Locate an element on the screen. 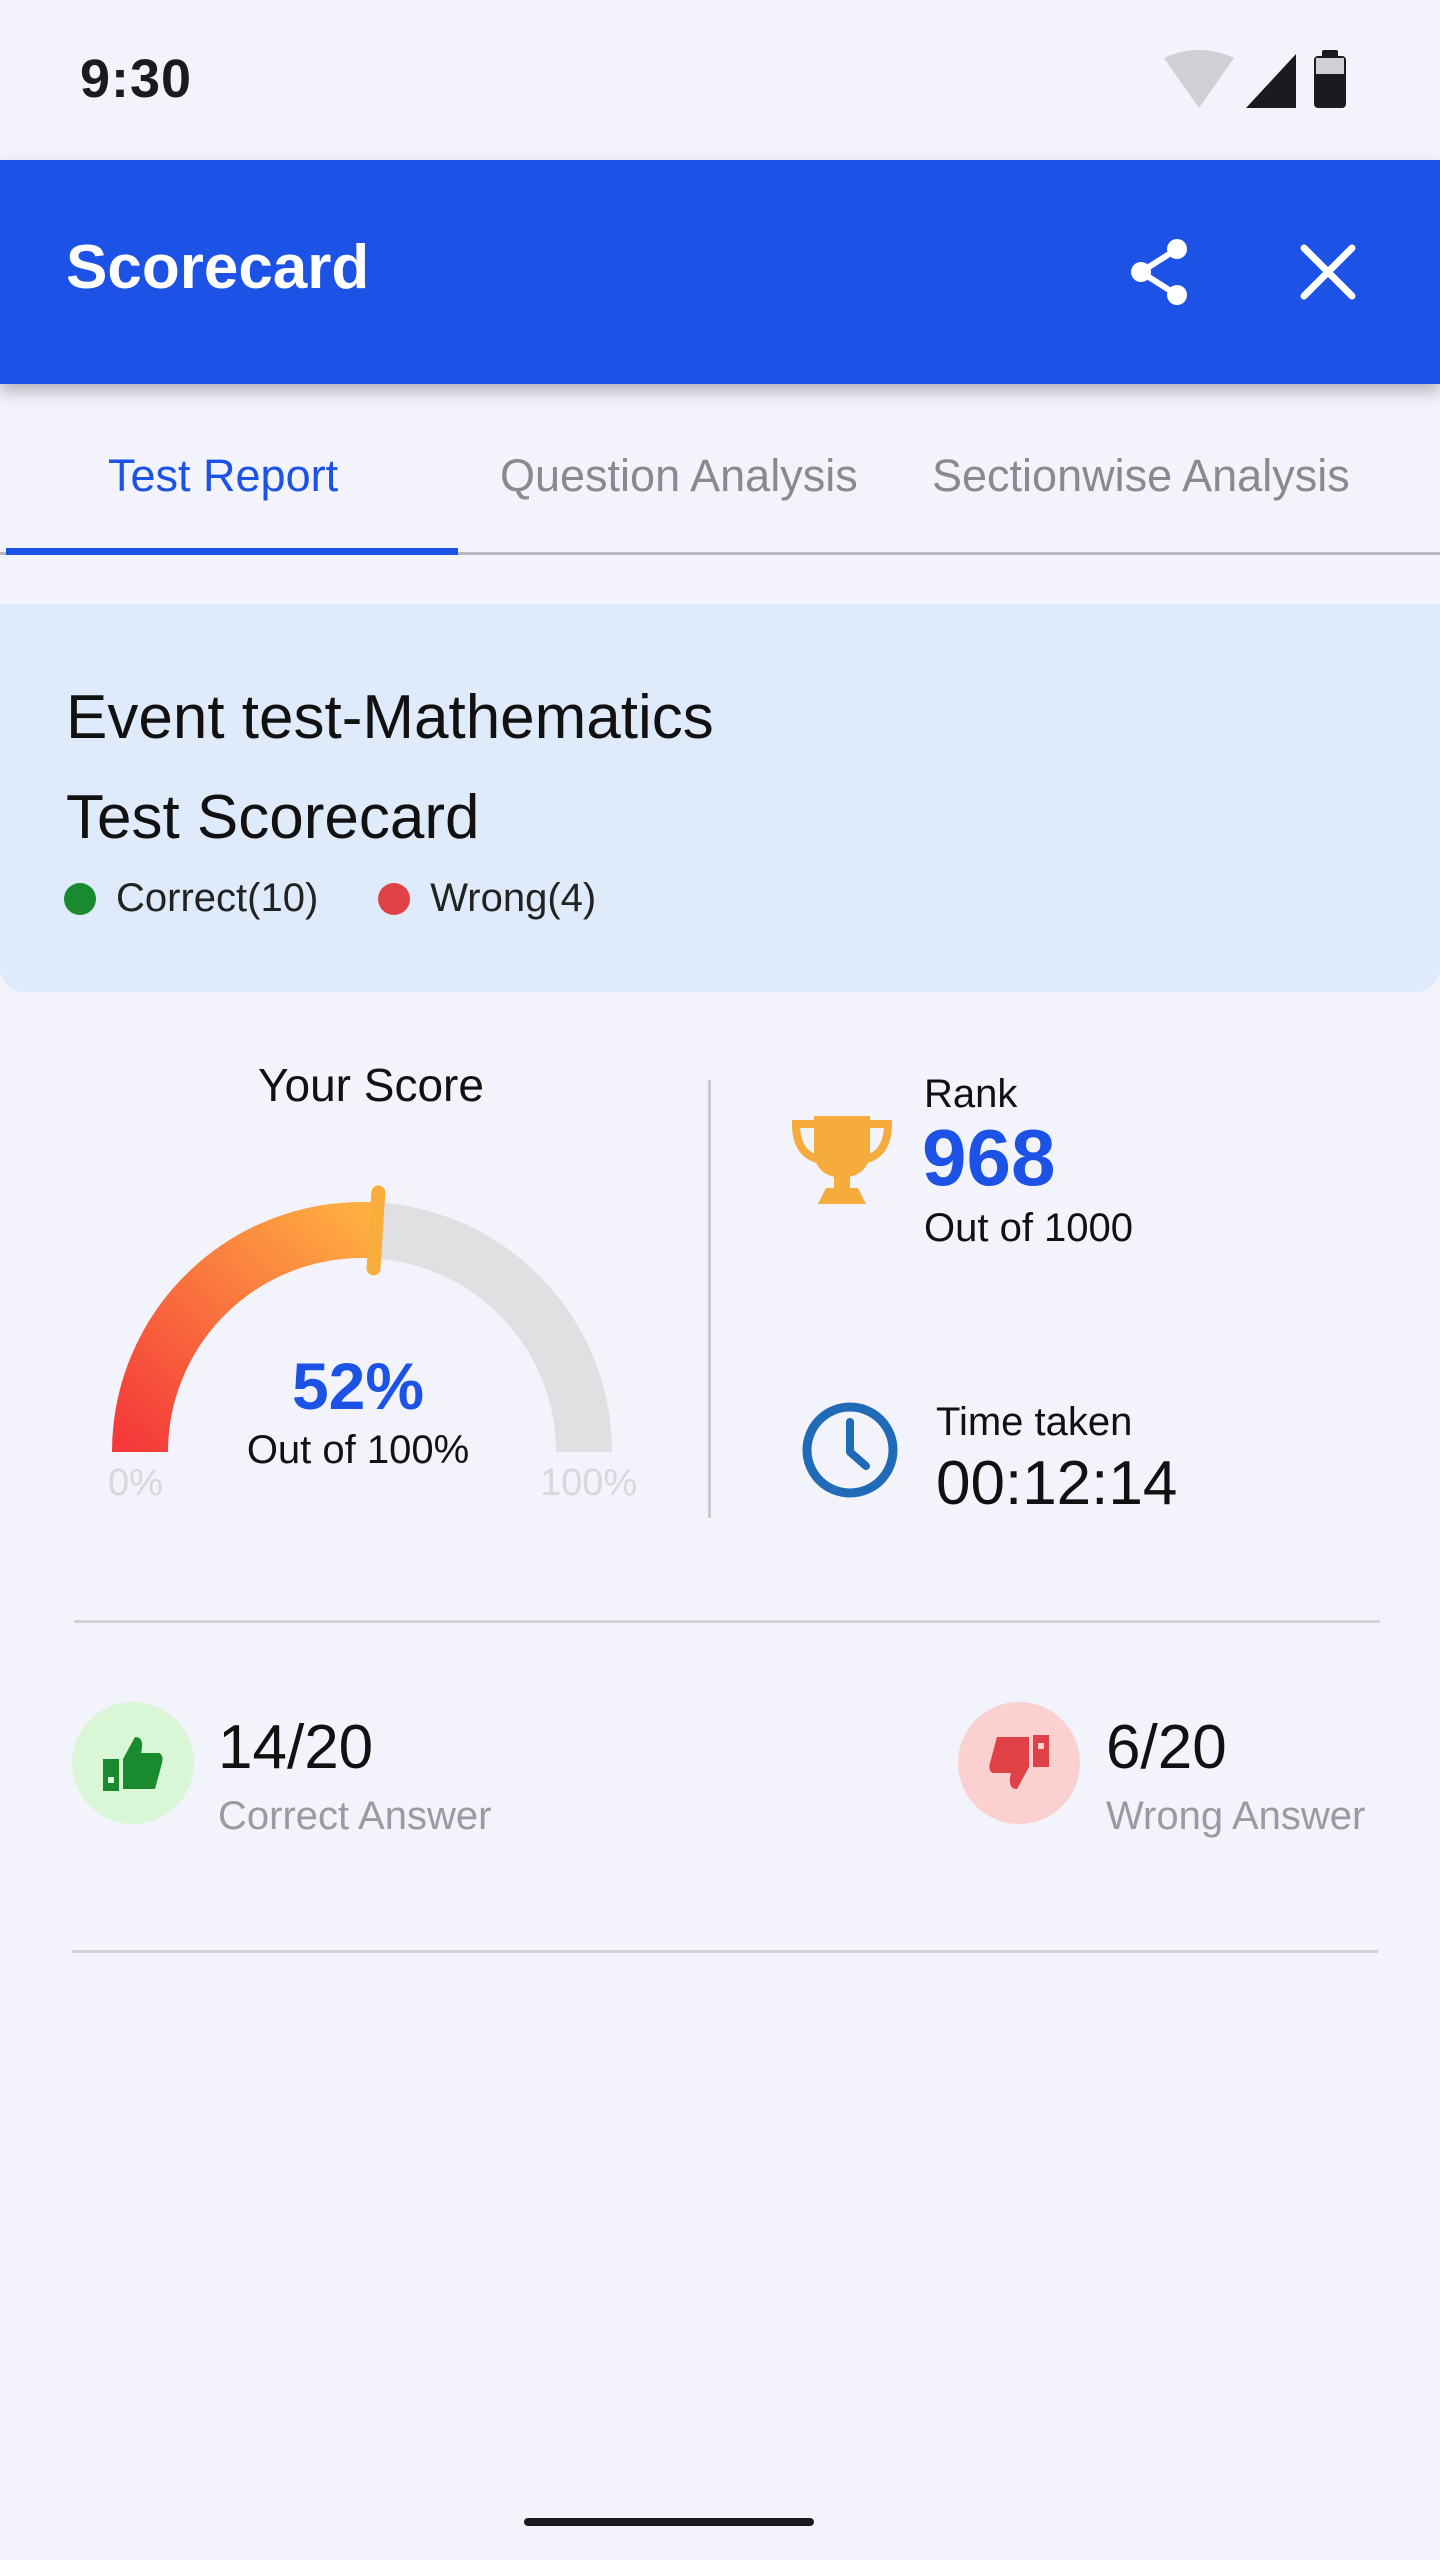 The image size is (1440, 2560). exam-name: Event test-Mathematics is located at coordinates (390, 717).